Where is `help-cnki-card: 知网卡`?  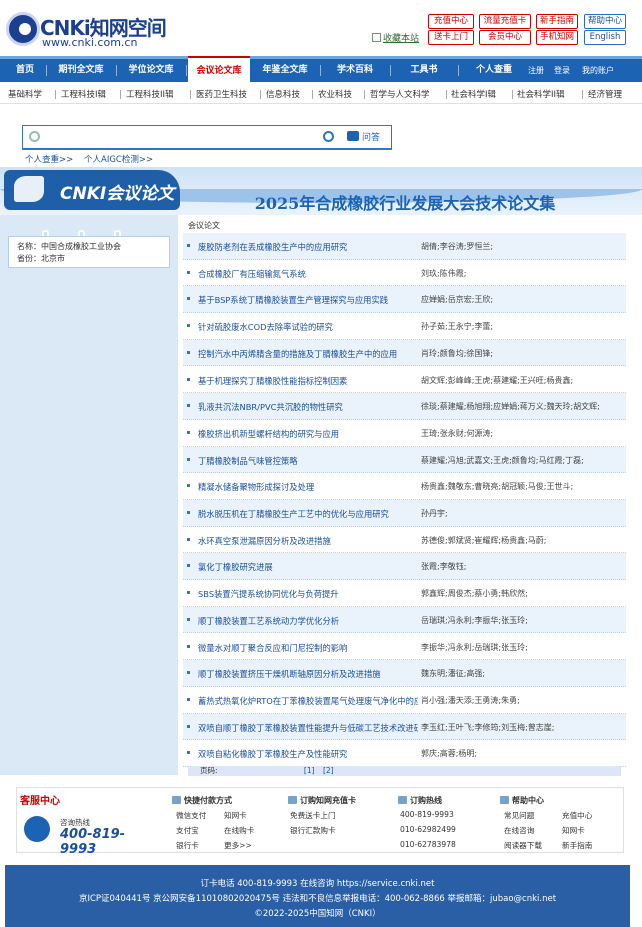 help-cnki-card: 知网卡 is located at coordinates (573, 830).